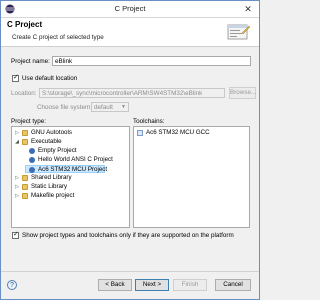  I want to click on tree-item-label: Shared Library, so click(51, 177).